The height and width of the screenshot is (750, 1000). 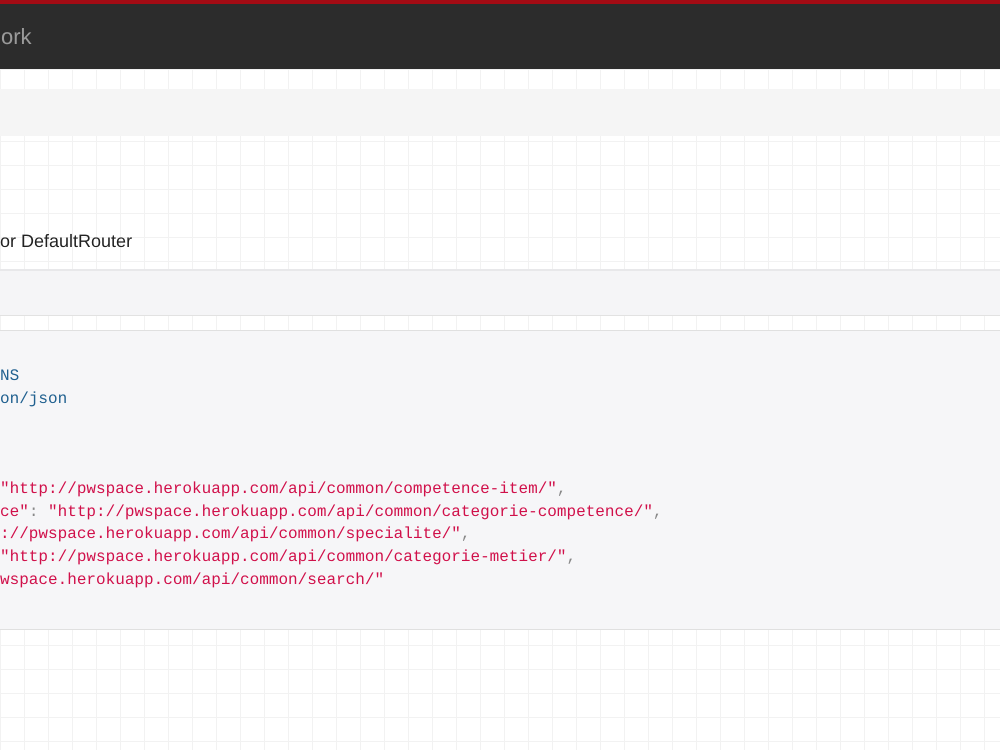 I want to click on json-line: ://pwspace.herokuapp.com/api/common/specialite/",, so click(x=236, y=535).